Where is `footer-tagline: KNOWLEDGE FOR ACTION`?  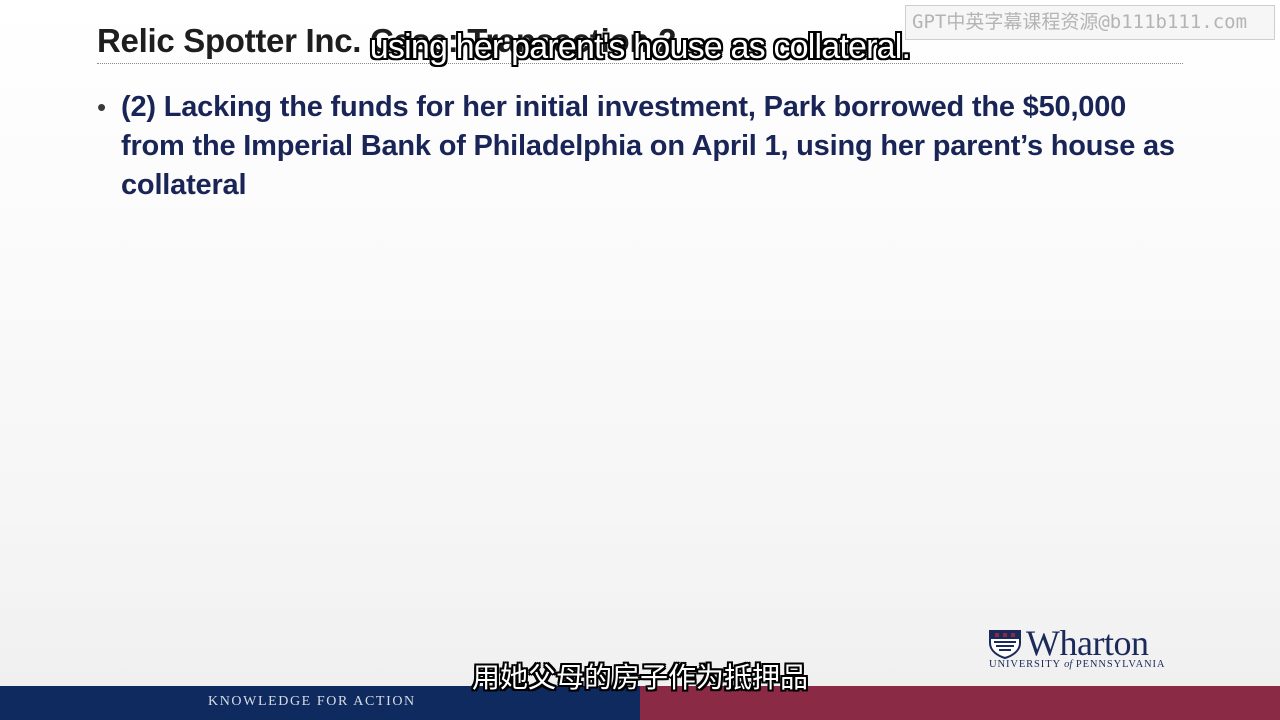 footer-tagline: KNOWLEDGE FOR ACTION is located at coordinates (312, 701).